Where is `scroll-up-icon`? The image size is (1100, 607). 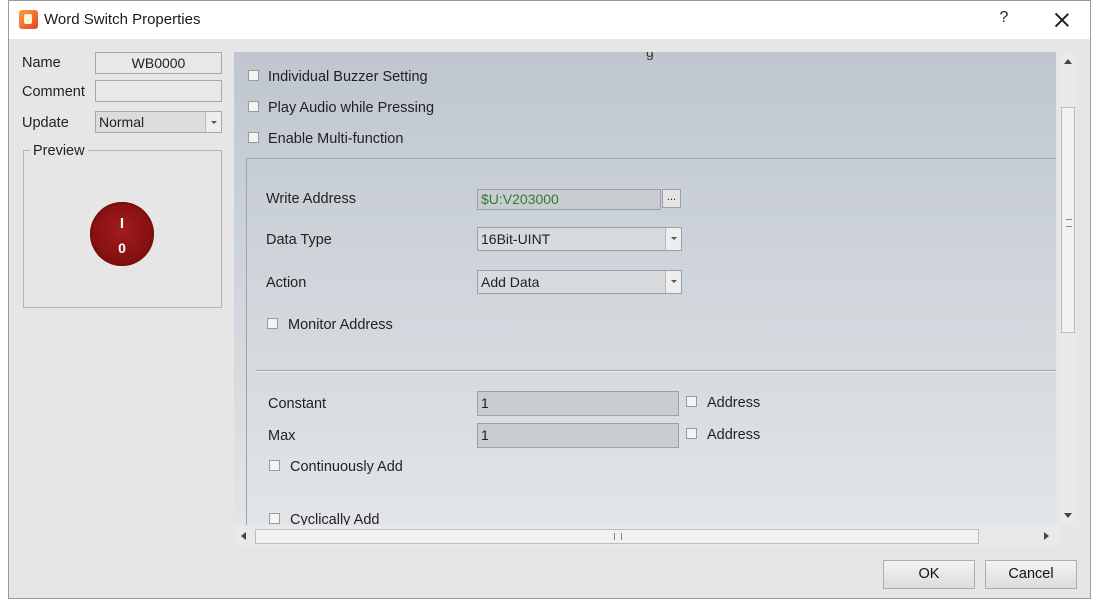
scroll-up-icon is located at coordinates (1068, 61).